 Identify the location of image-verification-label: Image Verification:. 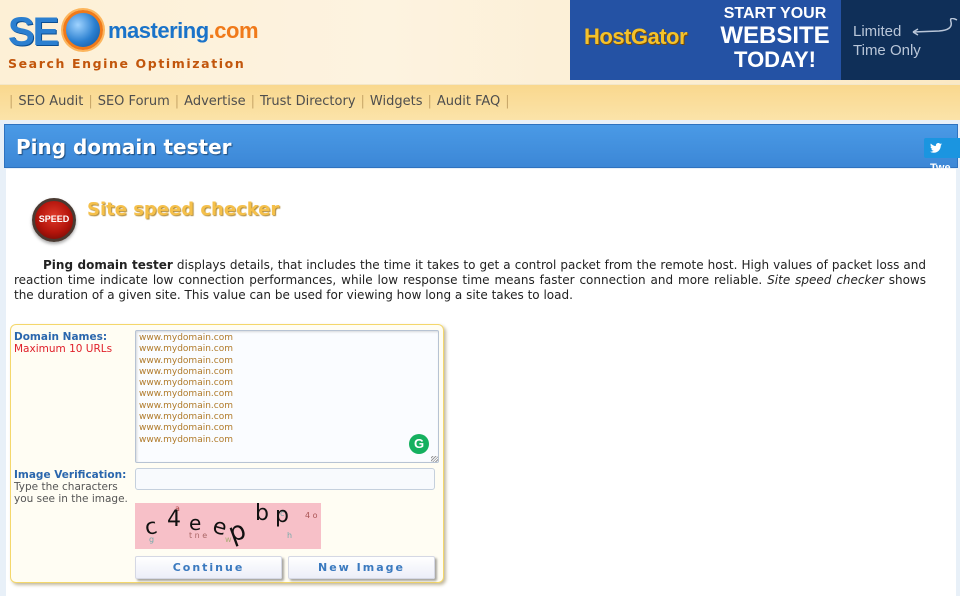
(70, 475).